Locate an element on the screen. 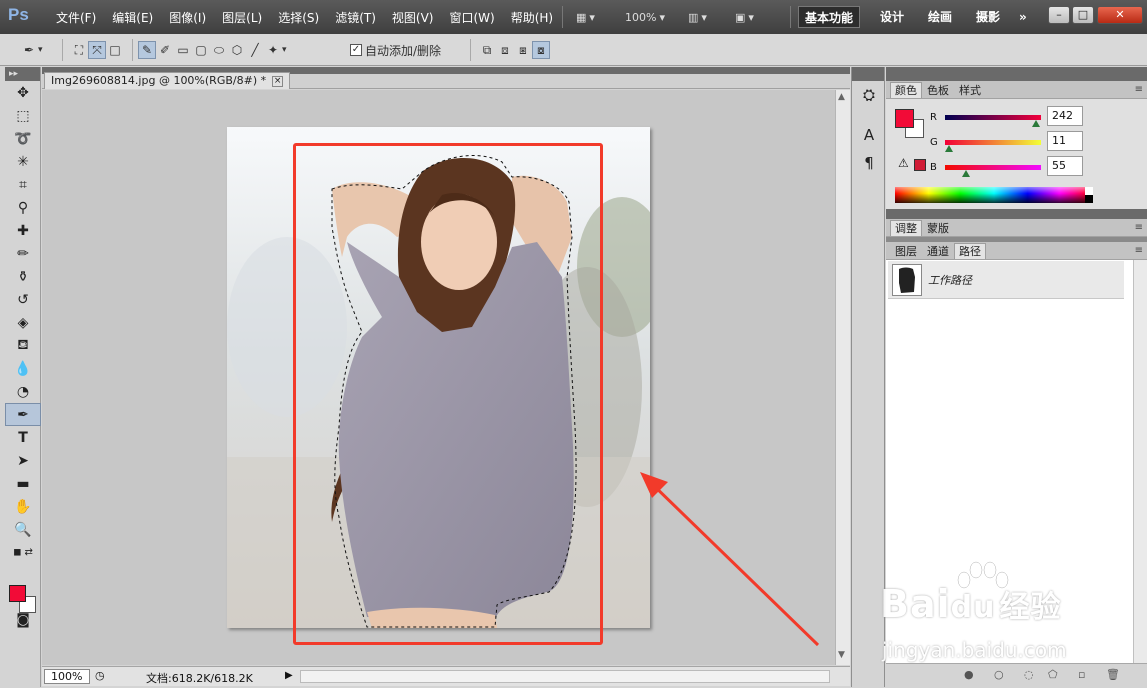 This screenshot has height=688, width=1147. green-slider-thumb is located at coordinates (949, 148).